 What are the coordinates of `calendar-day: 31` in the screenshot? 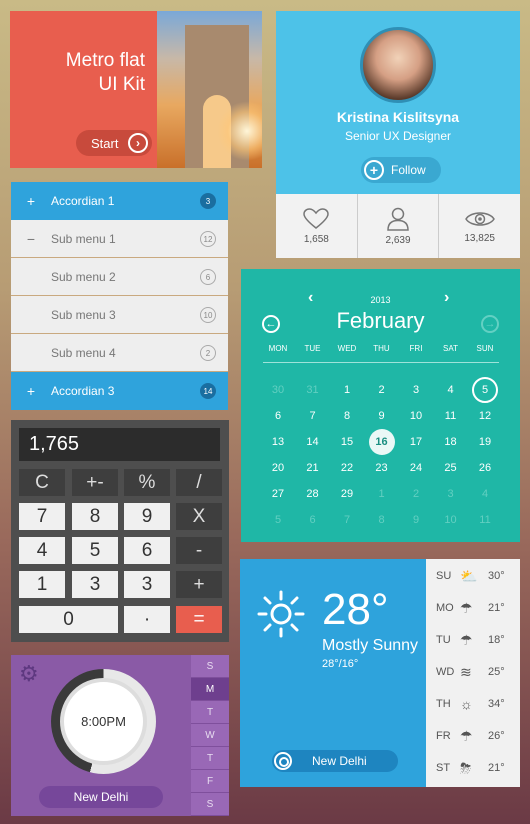 It's located at (313, 390).